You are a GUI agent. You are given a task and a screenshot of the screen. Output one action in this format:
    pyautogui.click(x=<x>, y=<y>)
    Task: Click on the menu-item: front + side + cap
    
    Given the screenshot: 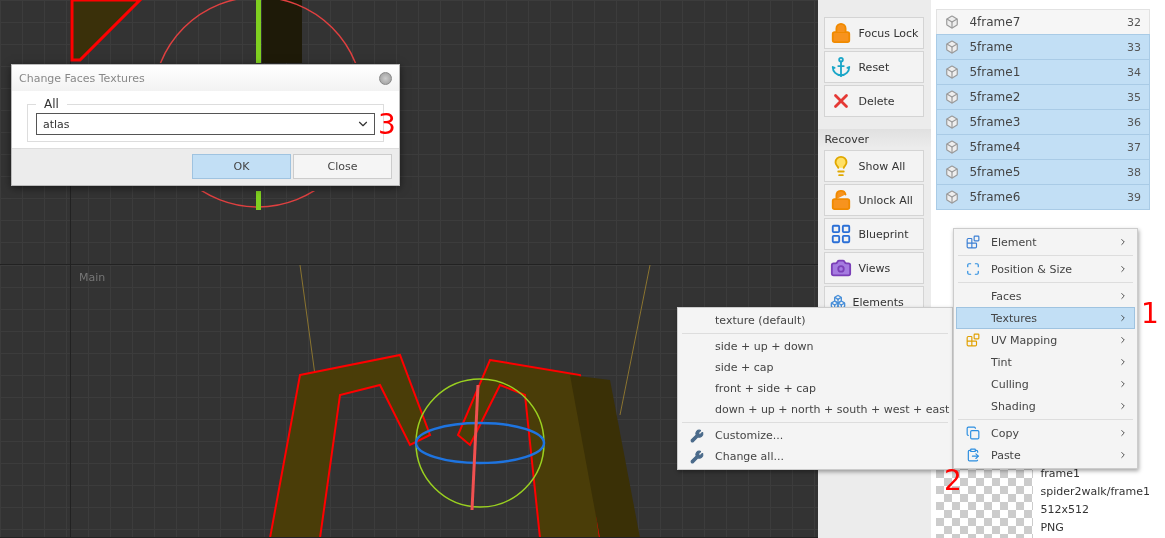 What is the action you would take?
    pyautogui.click(x=815, y=388)
    